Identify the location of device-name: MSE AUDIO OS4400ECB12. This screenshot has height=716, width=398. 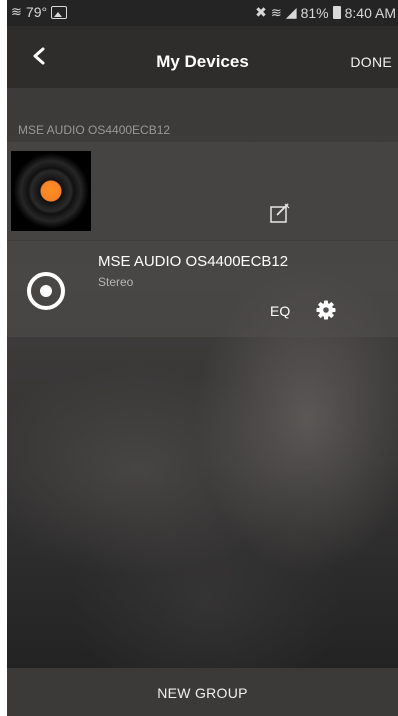
(193, 261).